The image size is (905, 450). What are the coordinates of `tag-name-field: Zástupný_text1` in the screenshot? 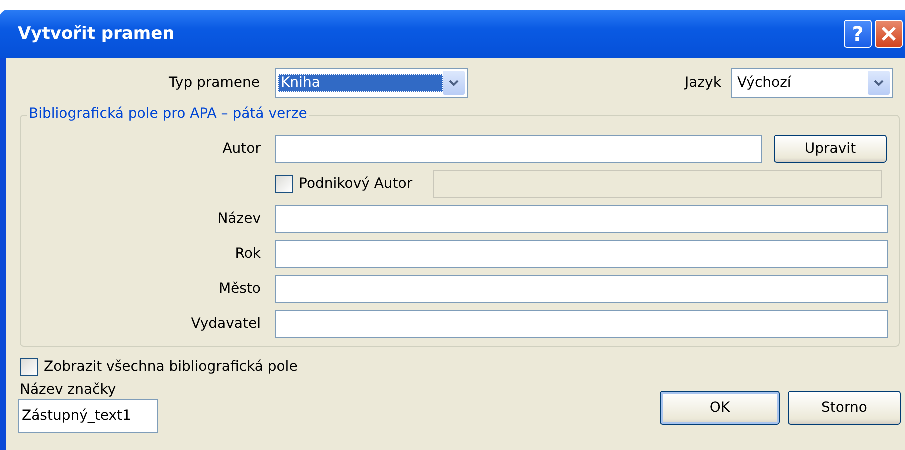 It's located at (88, 416).